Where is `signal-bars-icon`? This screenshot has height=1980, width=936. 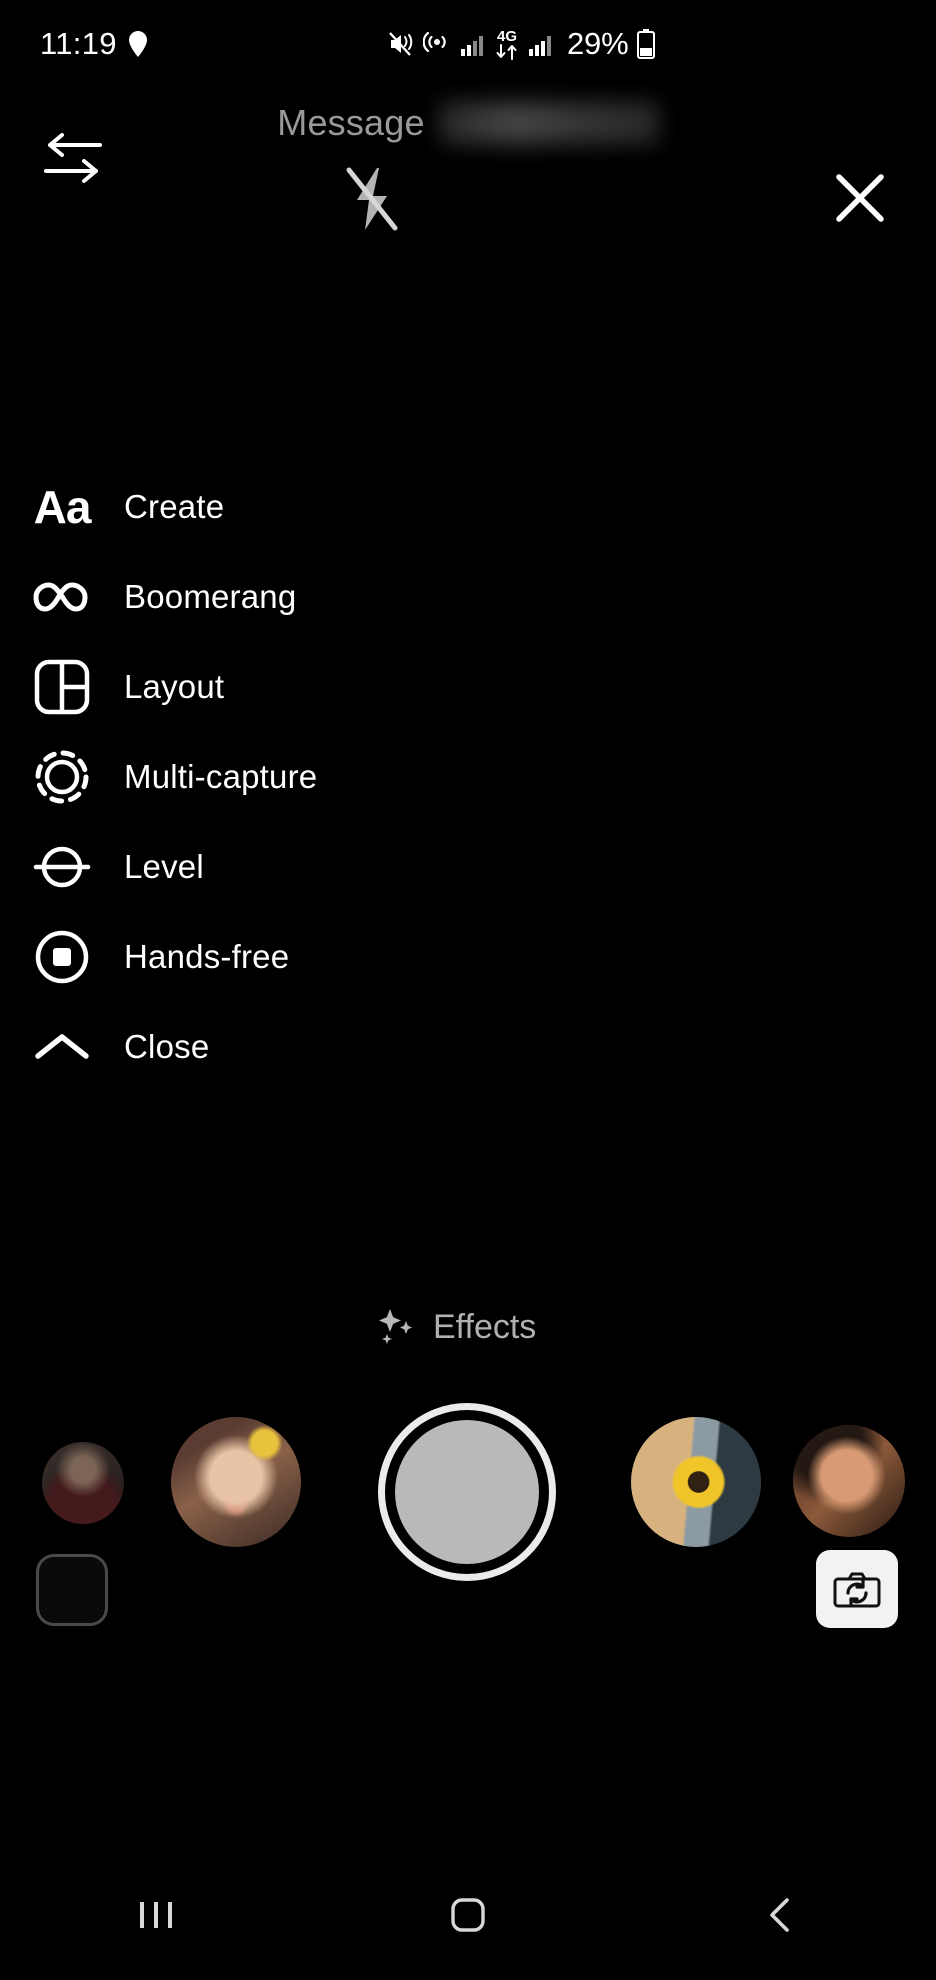 signal-bars-icon is located at coordinates (473, 44).